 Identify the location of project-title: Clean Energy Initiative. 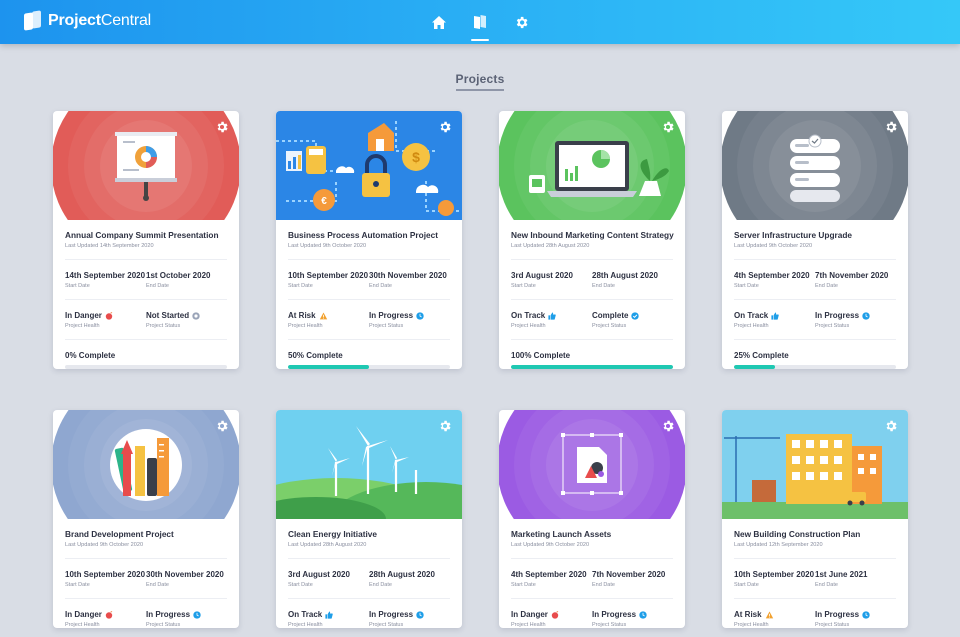
(369, 534).